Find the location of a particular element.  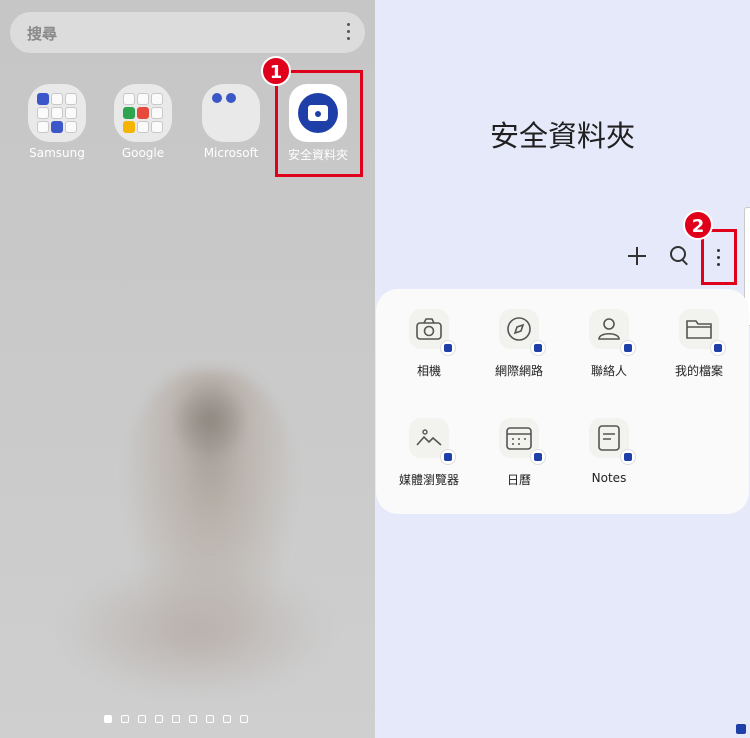

page-title: 安全資料夾 is located at coordinates (562, 136).